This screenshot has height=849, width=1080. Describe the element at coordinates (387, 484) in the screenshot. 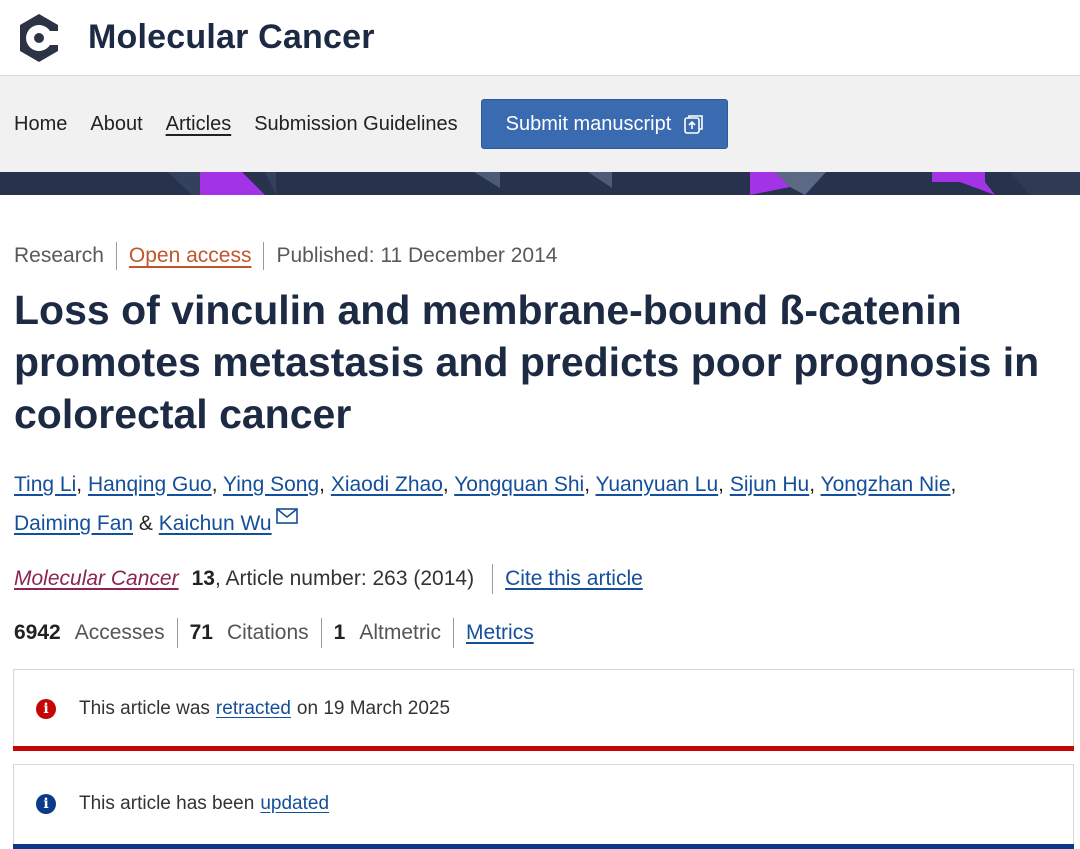

I see `author-link: Xiaodi Zhao` at that location.